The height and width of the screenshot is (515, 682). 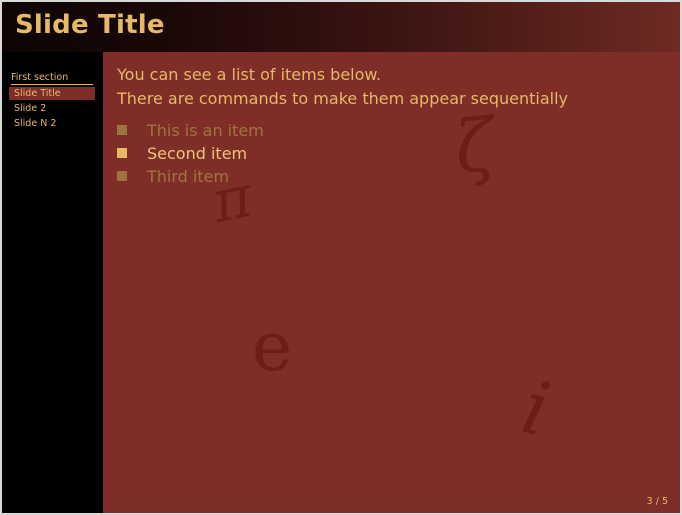 What do you see at coordinates (205, 130) in the screenshot?
I see `list-item-text: This is an item` at bounding box center [205, 130].